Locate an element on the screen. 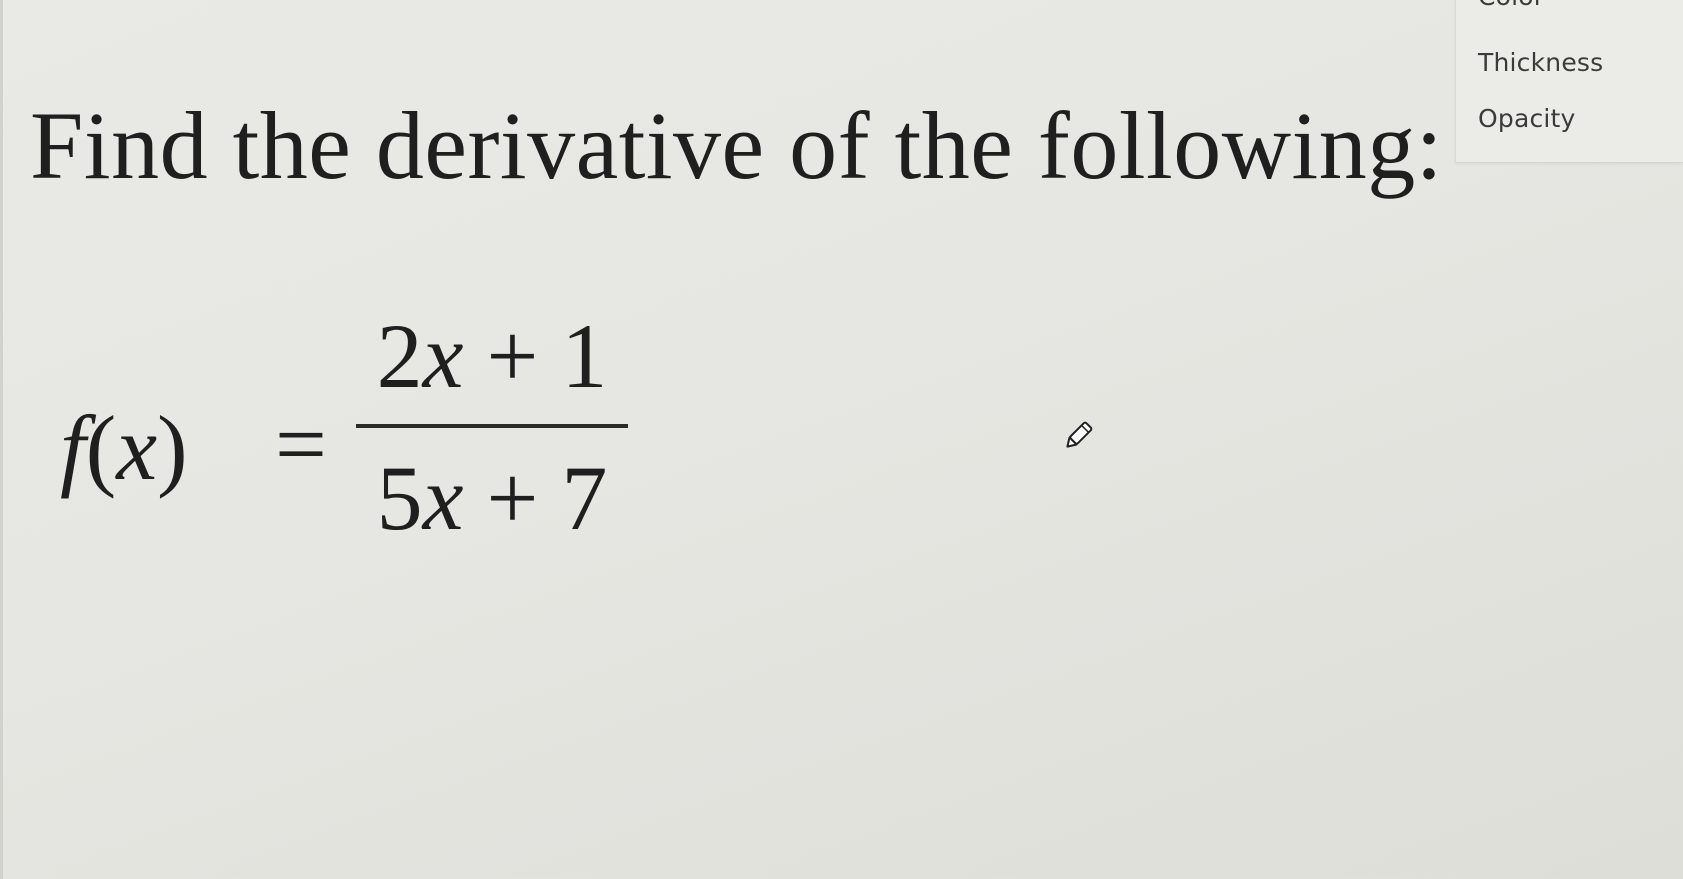  pen-options-panel: Color Thickness Opacity is located at coordinates (1569, 81).